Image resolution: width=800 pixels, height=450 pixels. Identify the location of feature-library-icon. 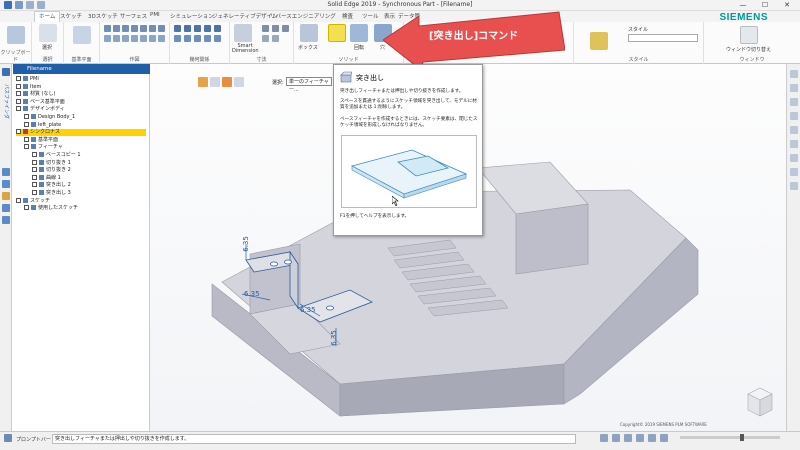
(6, 184).